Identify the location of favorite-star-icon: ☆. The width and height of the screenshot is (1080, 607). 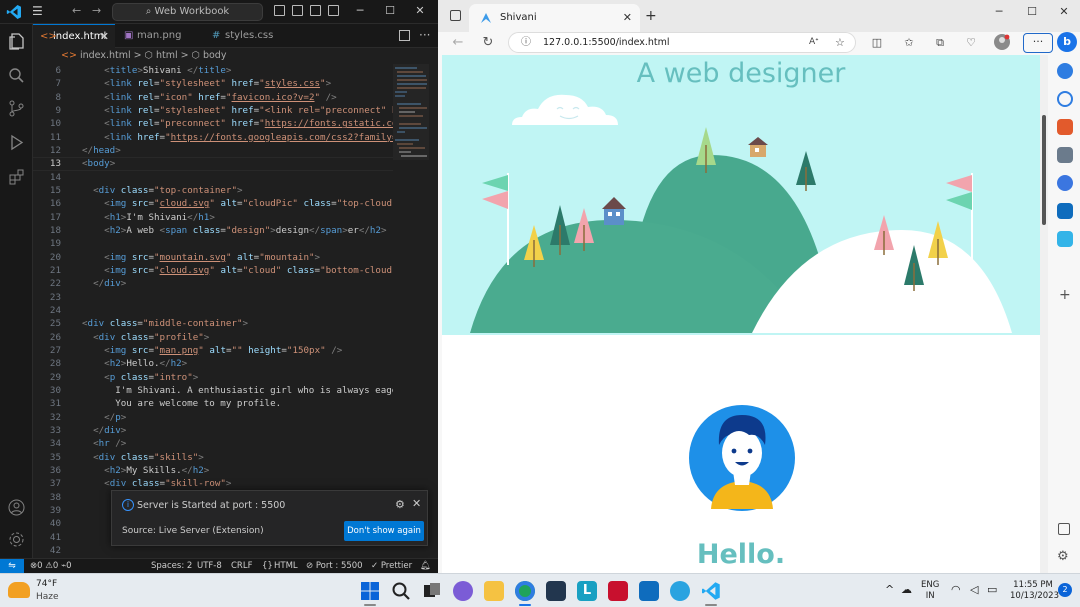
(840, 42).